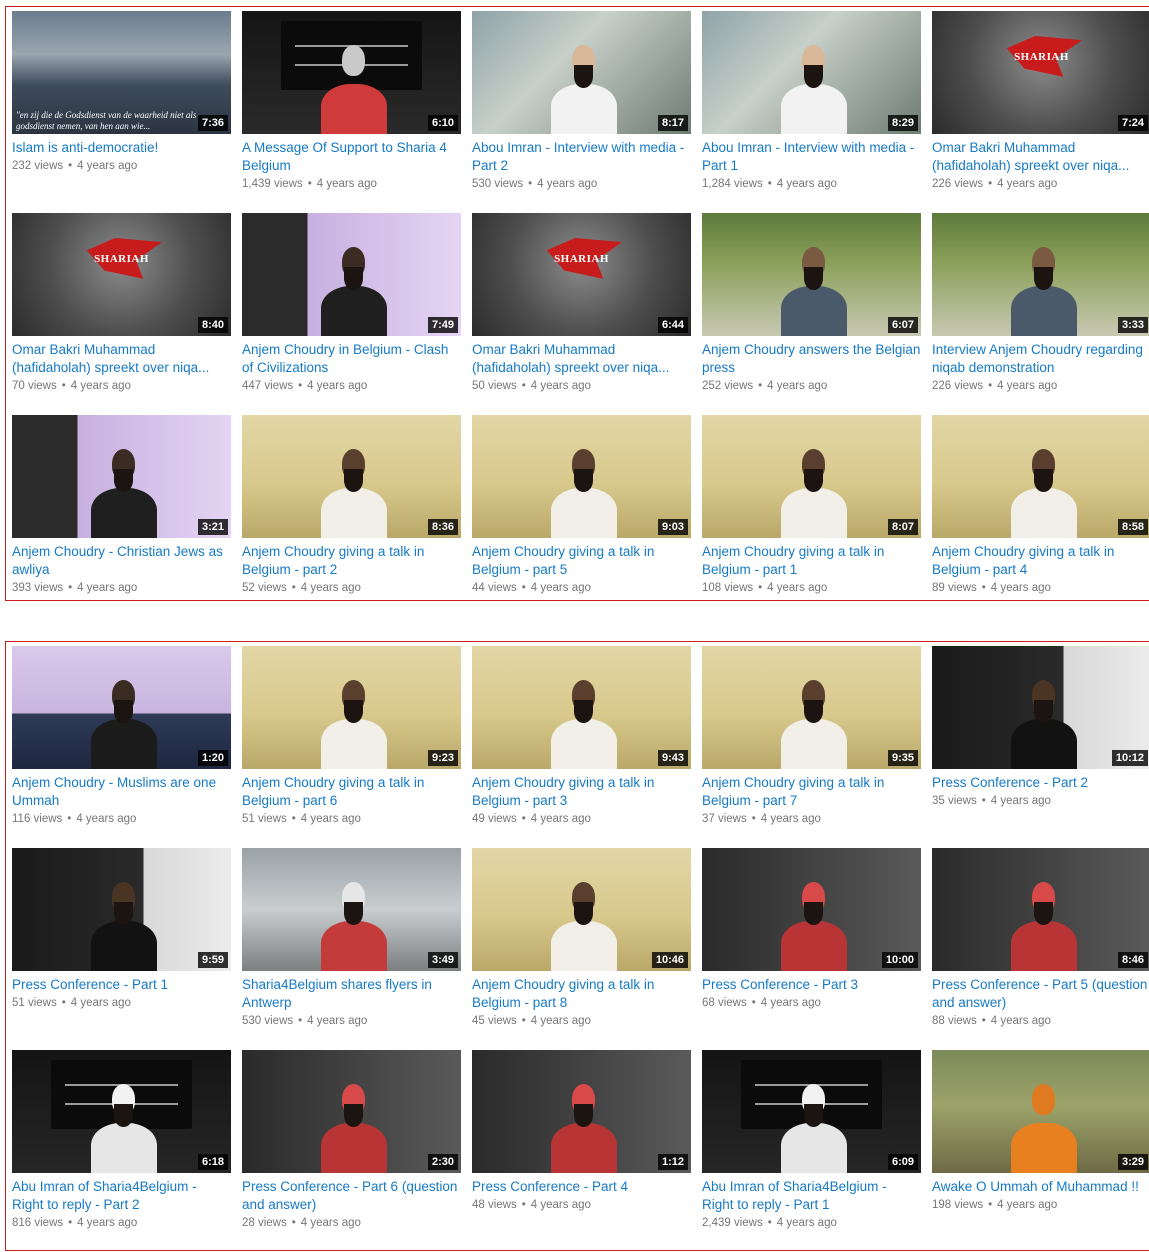  I want to click on video-title-link: Islam is anti-democratie!, so click(121, 148).